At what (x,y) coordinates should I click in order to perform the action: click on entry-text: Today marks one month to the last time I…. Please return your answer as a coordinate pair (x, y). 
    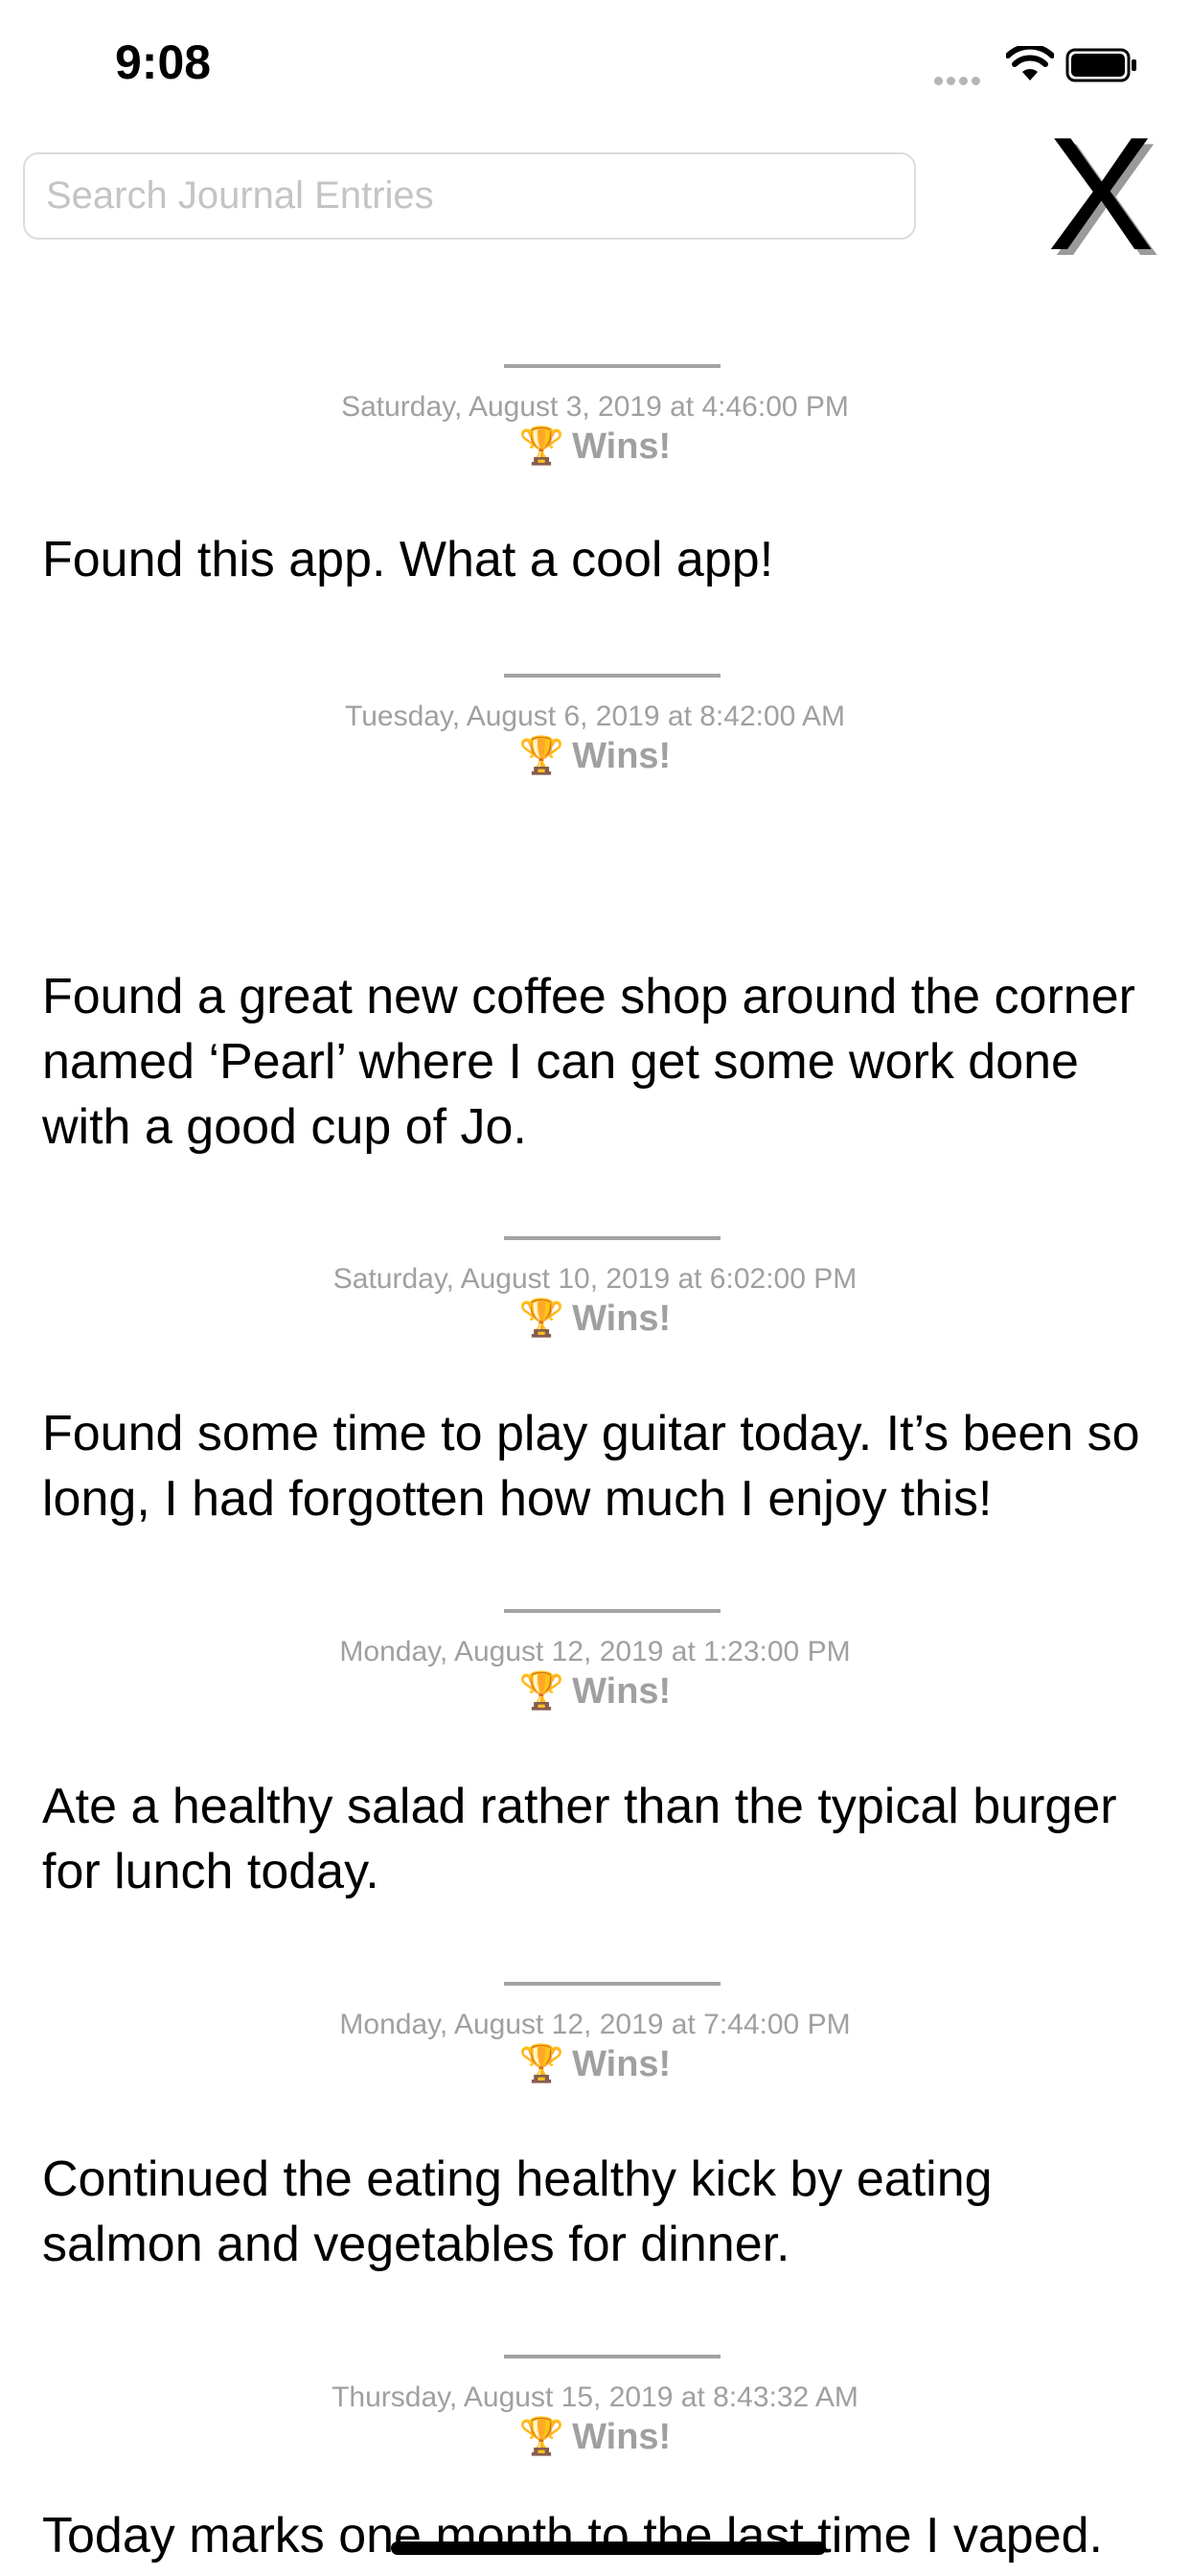
    Looking at the image, I should click on (573, 2536).